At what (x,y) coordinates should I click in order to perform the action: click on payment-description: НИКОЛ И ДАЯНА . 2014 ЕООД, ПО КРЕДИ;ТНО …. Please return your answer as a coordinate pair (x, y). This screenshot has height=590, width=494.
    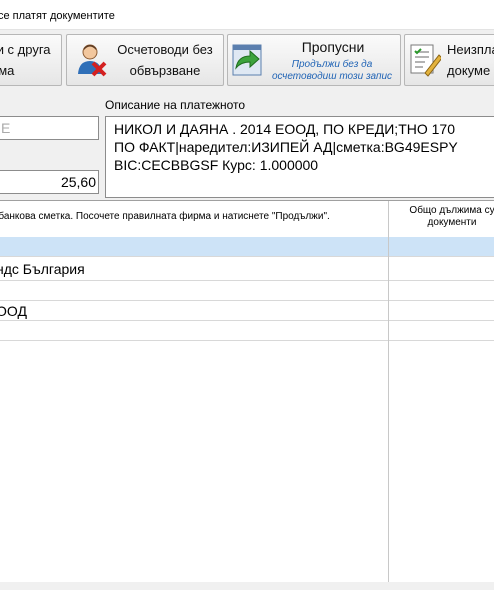
    Looking at the image, I should click on (299, 157).